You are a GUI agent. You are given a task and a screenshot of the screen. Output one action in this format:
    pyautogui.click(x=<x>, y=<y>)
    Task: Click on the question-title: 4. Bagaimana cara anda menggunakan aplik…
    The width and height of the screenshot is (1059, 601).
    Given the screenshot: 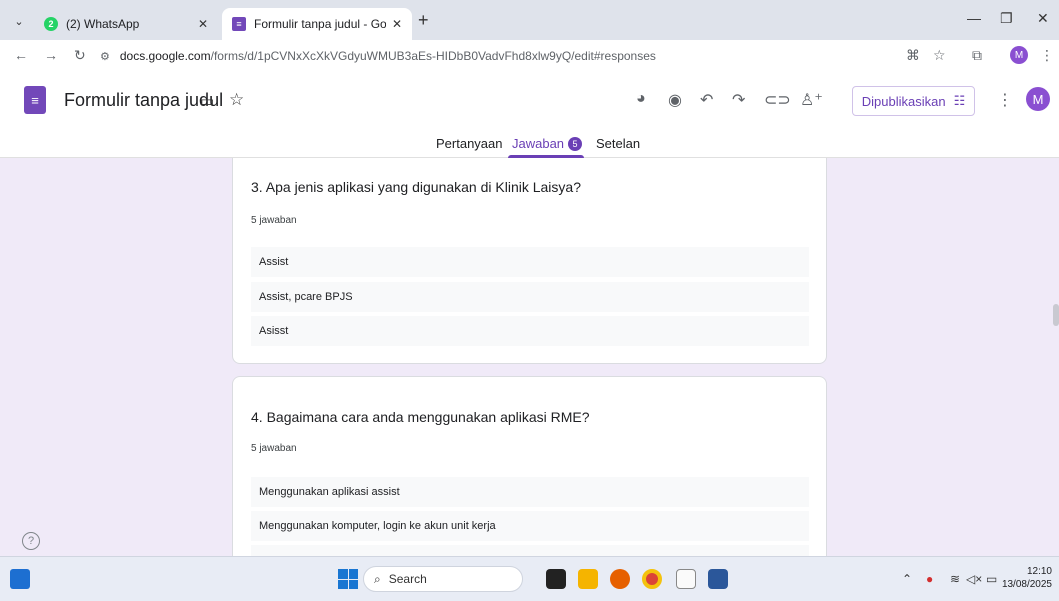 What is the action you would take?
    pyautogui.click(x=420, y=417)
    